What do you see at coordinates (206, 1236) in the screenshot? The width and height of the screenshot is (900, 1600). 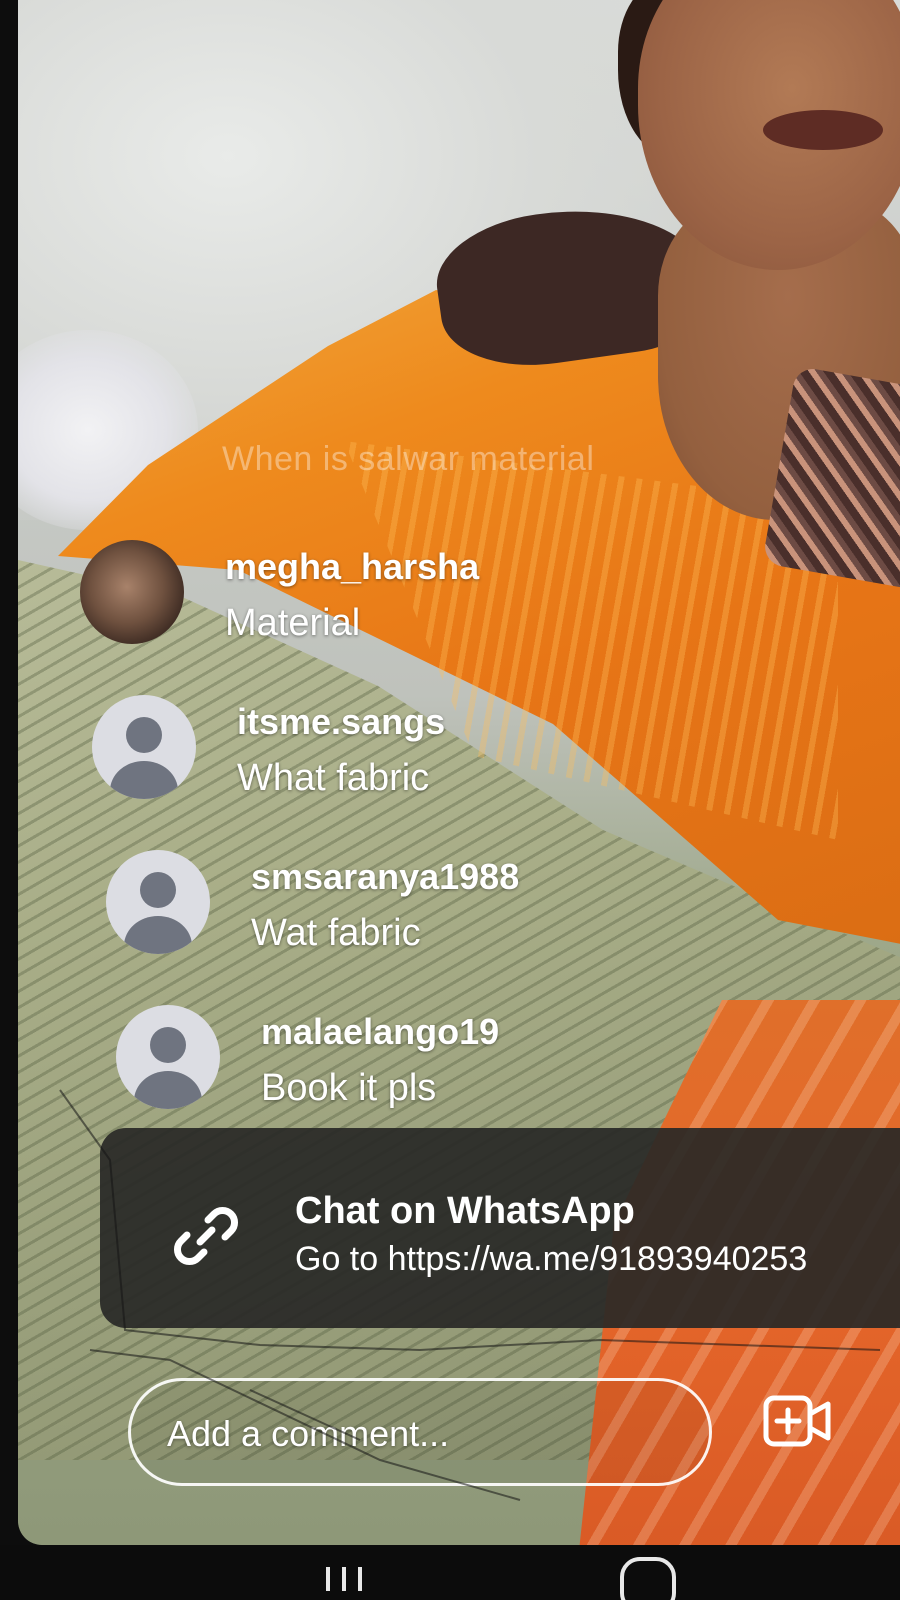 I see `link-icon` at bounding box center [206, 1236].